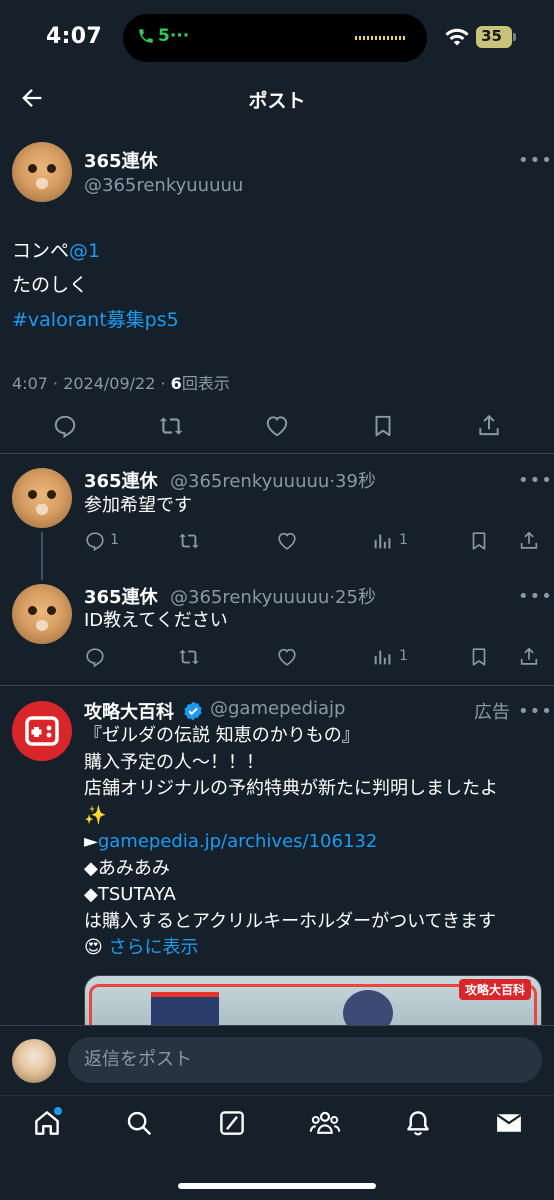 The image size is (554, 1200). Describe the element at coordinates (457, 37) in the screenshot. I see `wifi-icon` at that location.